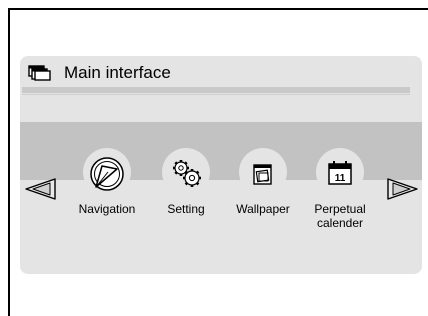  I want to click on left-triangle-arrow-icon, so click(41, 191).